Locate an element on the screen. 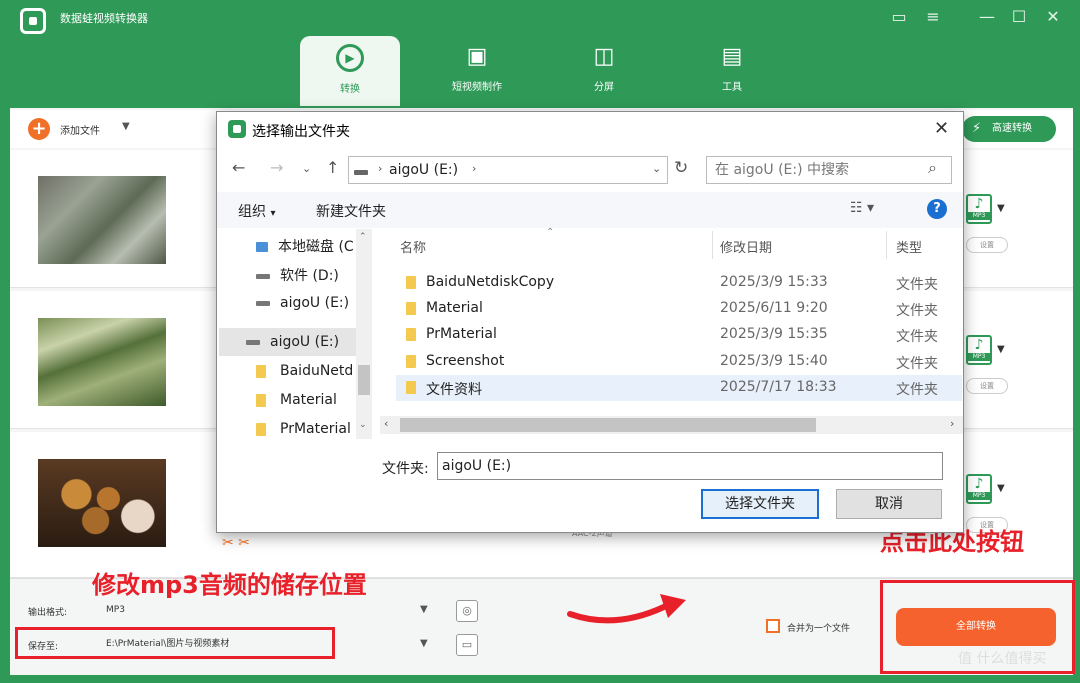 The height and width of the screenshot is (683, 1080). file-date: 2025/3/9 15:33 is located at coordinates (774, 282).